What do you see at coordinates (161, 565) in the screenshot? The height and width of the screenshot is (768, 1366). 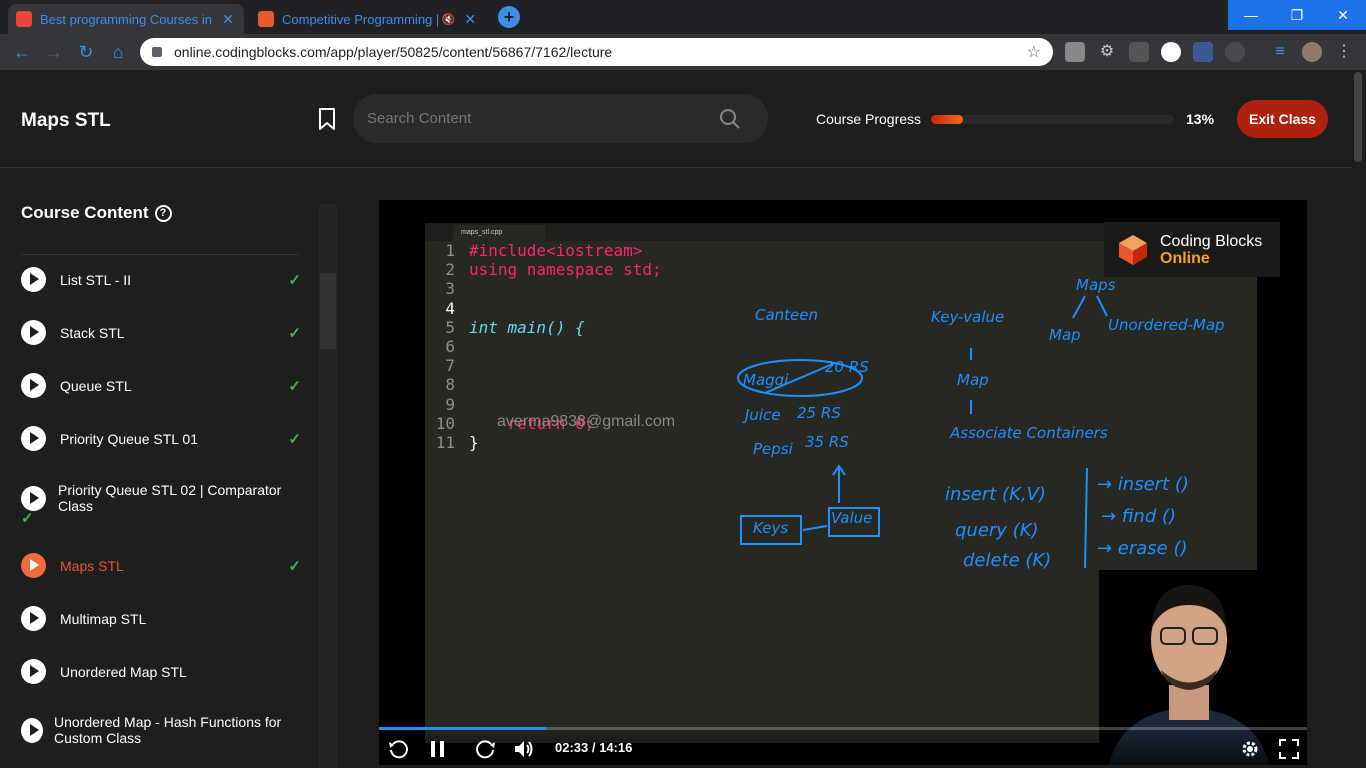 I see `sidebar-item-maps-stl: Maps STL ✓` at bounding box center [161, 565].